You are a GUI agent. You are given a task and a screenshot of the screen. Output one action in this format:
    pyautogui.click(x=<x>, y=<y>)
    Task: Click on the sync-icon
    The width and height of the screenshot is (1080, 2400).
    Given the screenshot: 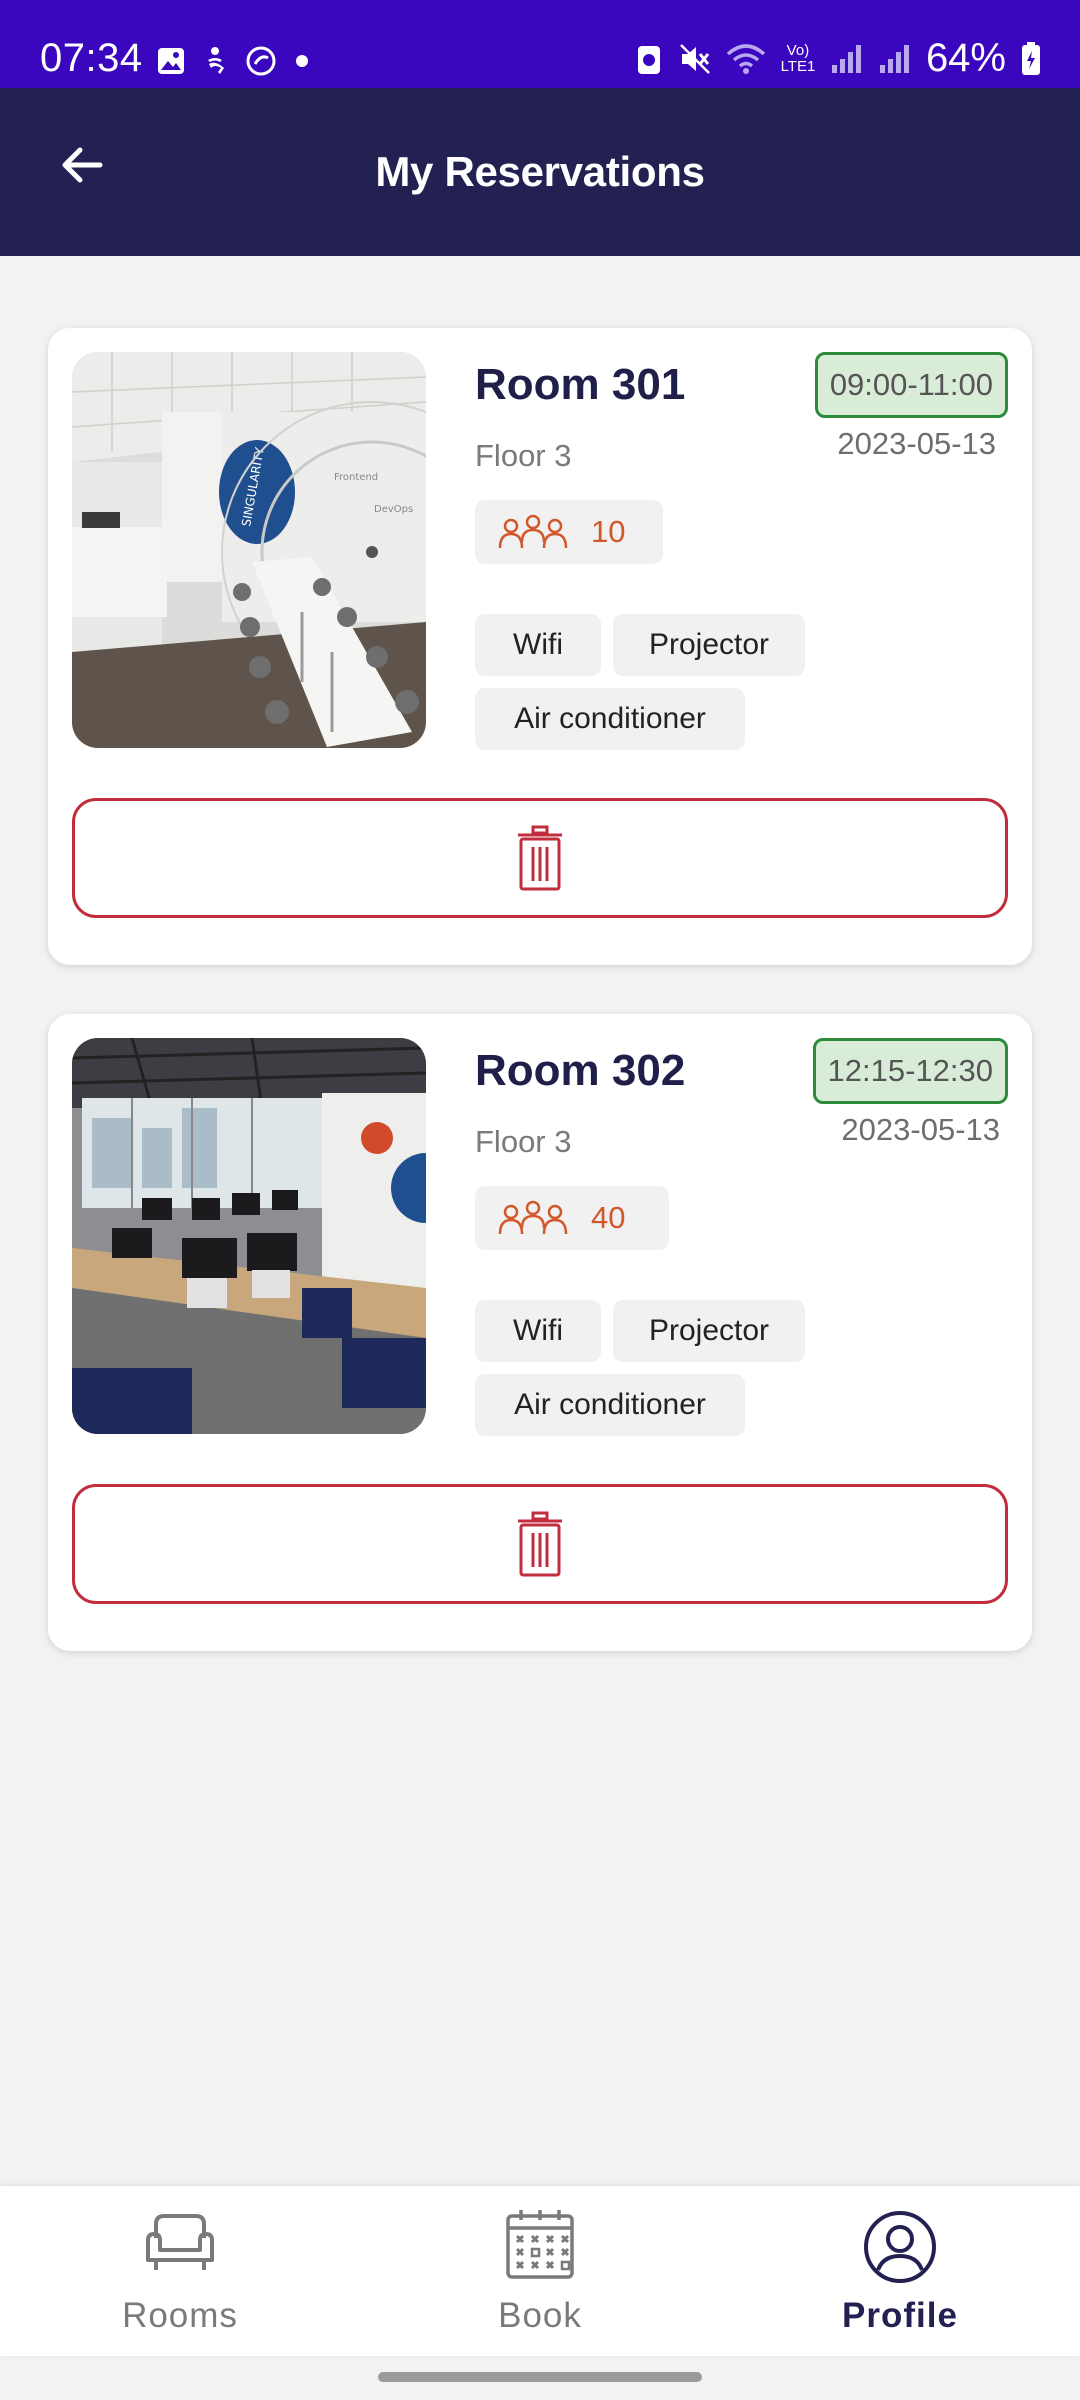 What is the action you would take?
    pyautogui.click(x=261, y=61)
    